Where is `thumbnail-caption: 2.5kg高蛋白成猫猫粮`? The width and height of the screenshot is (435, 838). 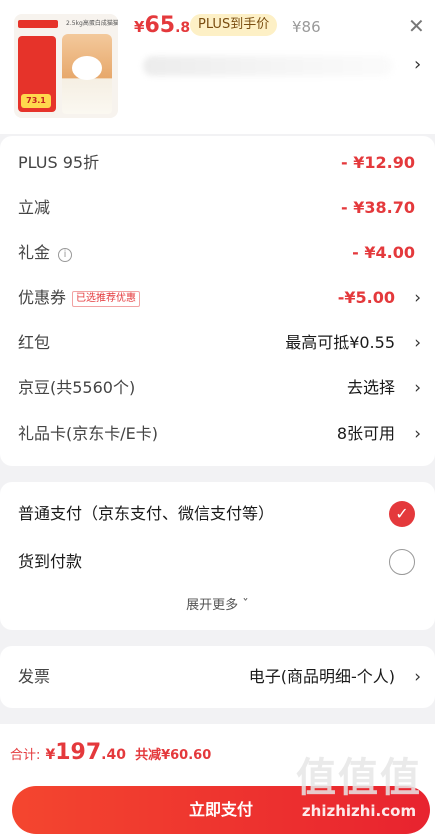 thumbnail-caption: 2.5kg高蛋白成猫猫粮 is located at coordinates (92, 23).